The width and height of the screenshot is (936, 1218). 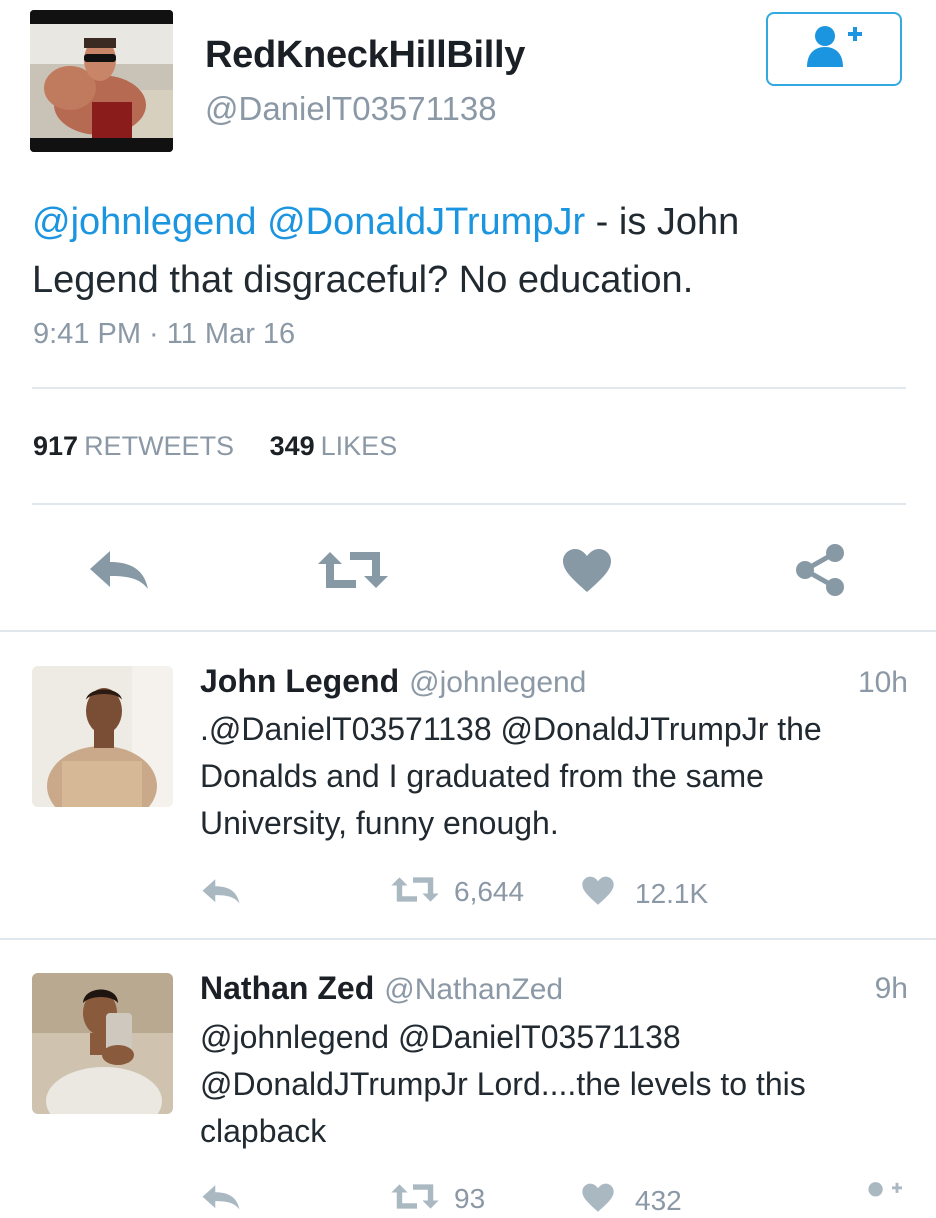 What do you see at coordinates (159, 446) in the screenshot?
I see `retweet-label: RETWEETS` at bounding box center [159, 446].